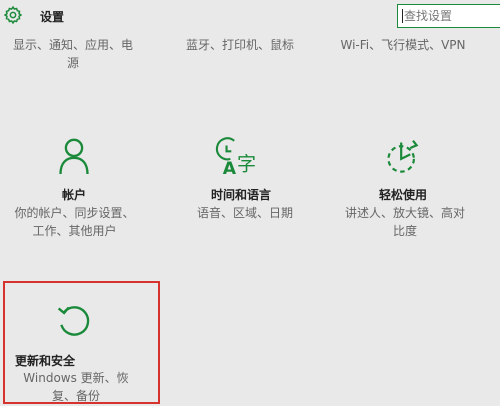 This screenshot has width=500, height=406. I want to click on search-input, so click(450, 16).